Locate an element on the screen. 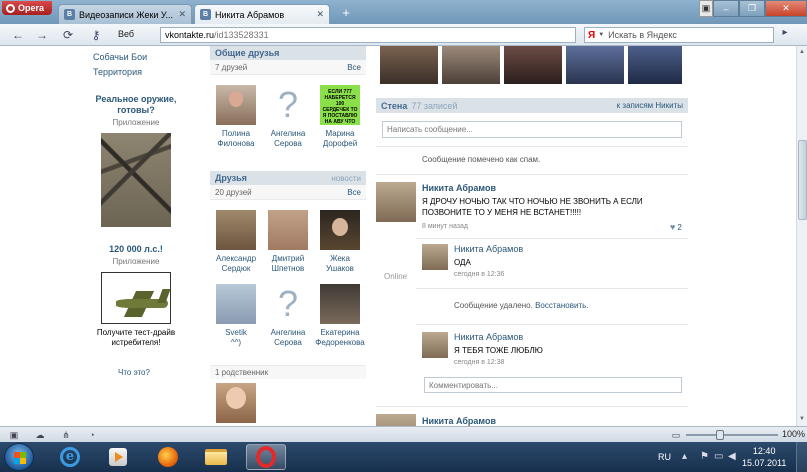 The height and width of the screenshot is (472, 807). friend-last-name: Сердюк is located at coordinates (236, 269).